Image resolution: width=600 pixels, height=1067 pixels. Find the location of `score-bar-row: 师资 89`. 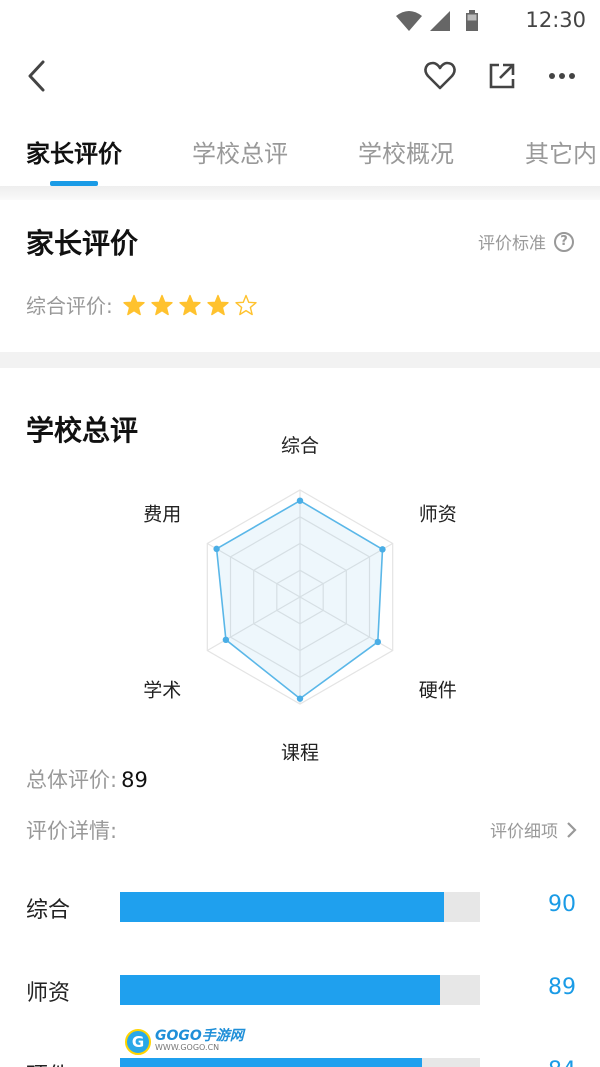

score-bar-row: 师资 89 is located at coordinates (301, 990).